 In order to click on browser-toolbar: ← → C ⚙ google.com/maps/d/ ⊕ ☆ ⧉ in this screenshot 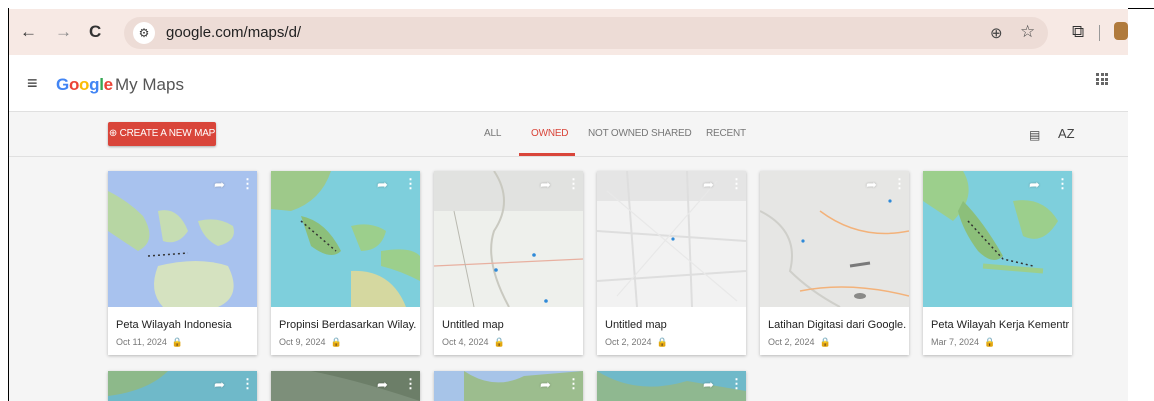, I will do `click(568, 32)`.